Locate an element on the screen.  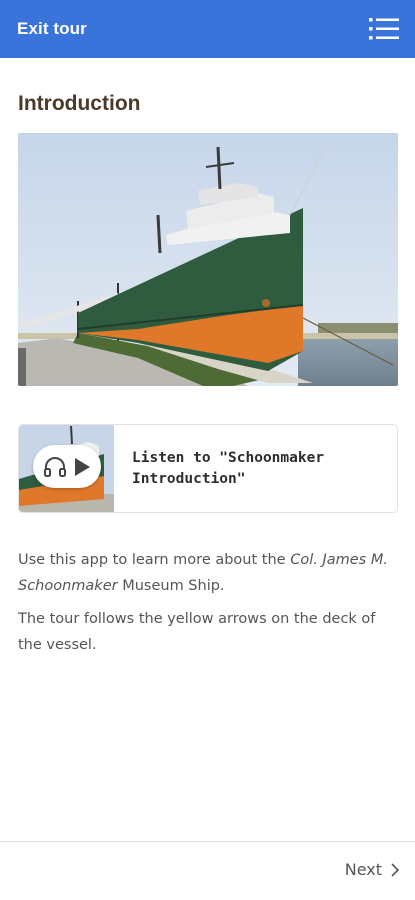
audio-title: Listen to "Schoonmaker Introduction" is located at coordinates (228, 468).